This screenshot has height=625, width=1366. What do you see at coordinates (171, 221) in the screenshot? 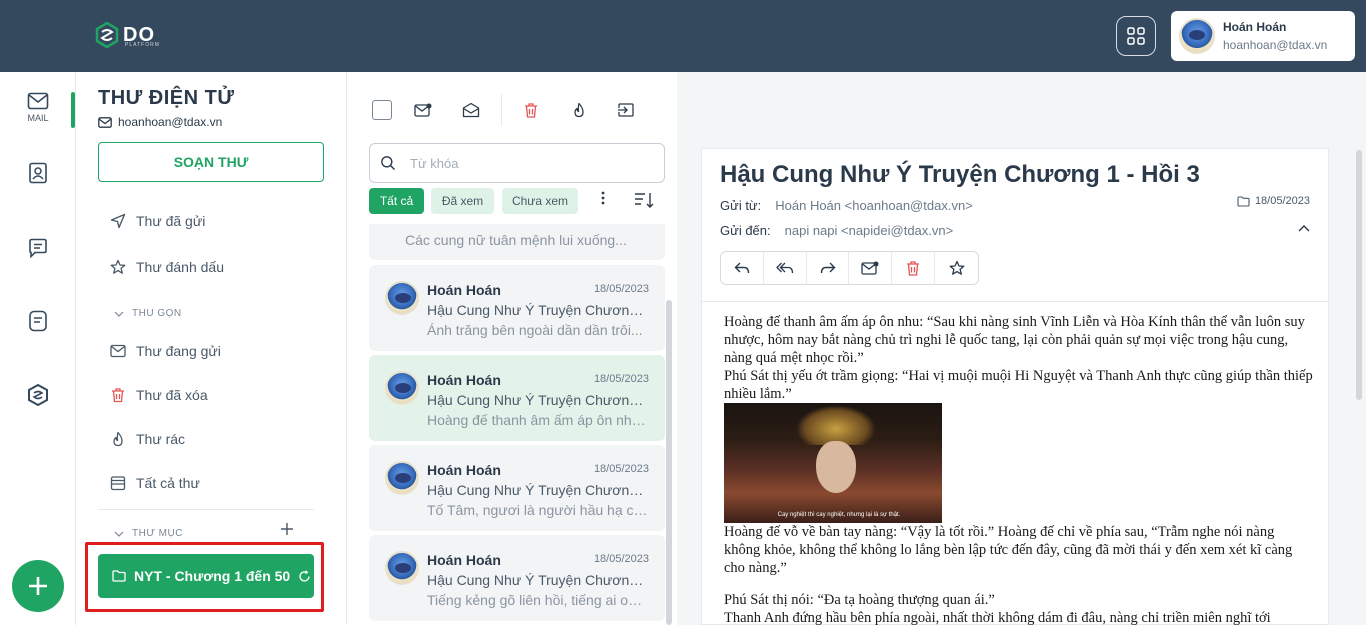
I see `folder-sent-label: Thư đã gửi` at bounding box center [171, 221].